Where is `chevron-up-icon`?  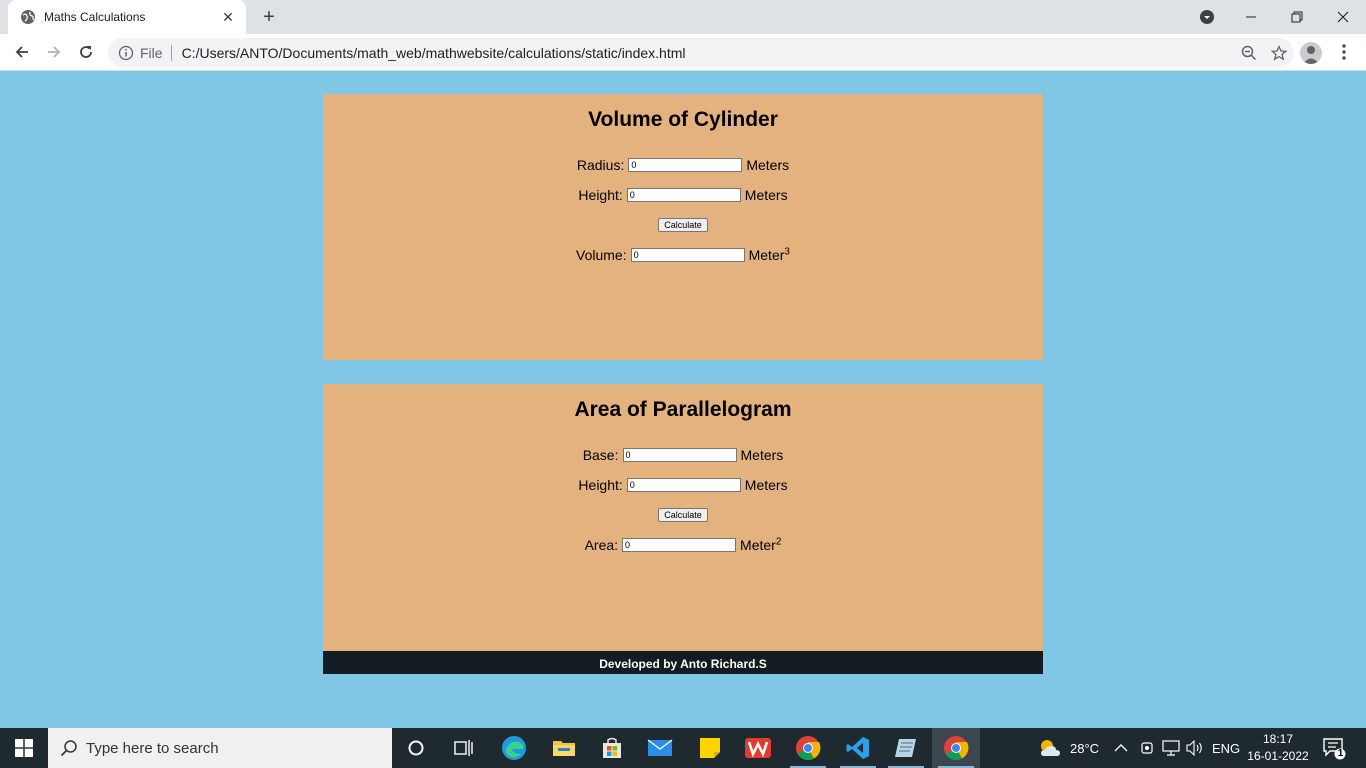 chevron-up-icon is located at coordinates (1121, 748).